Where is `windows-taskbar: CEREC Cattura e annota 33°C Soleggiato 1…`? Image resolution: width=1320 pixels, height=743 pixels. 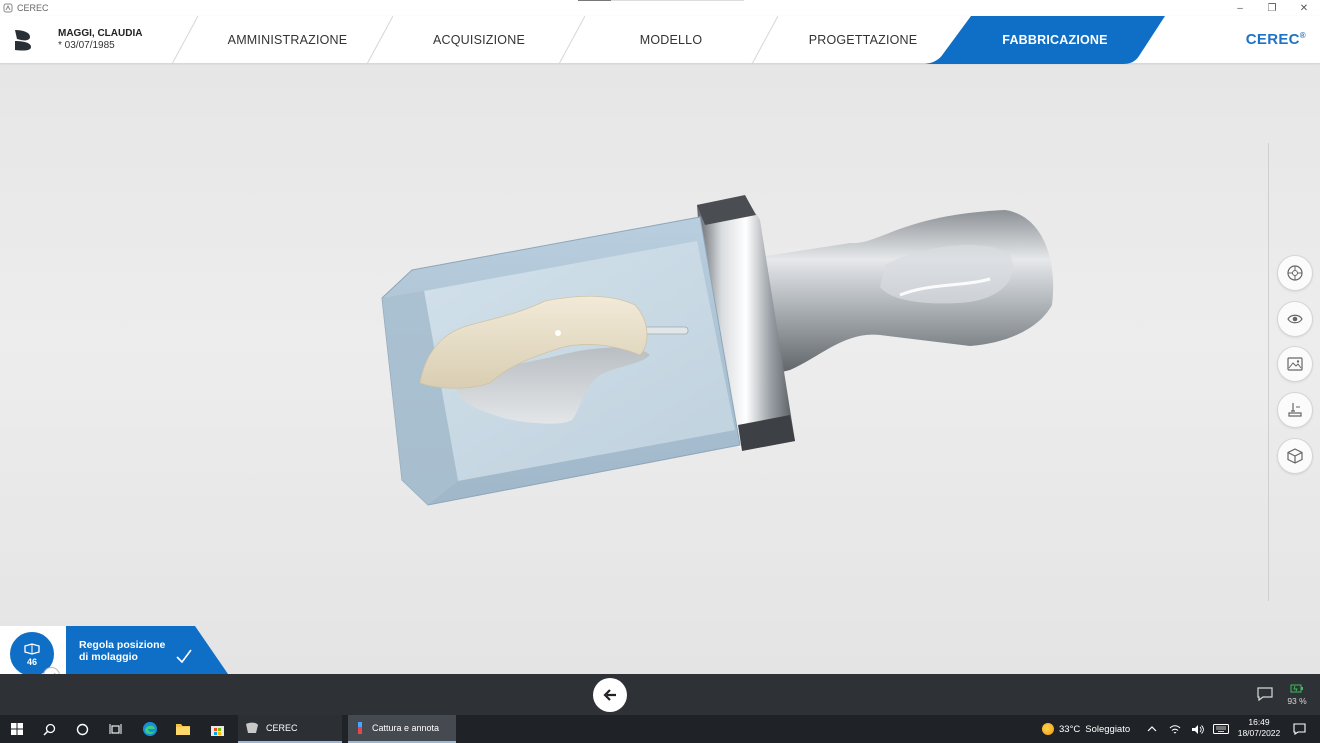 windows-taskbar: CEREC Cattura e annota 33°C Soleggiato 1… is located at coordinates (660, 729).